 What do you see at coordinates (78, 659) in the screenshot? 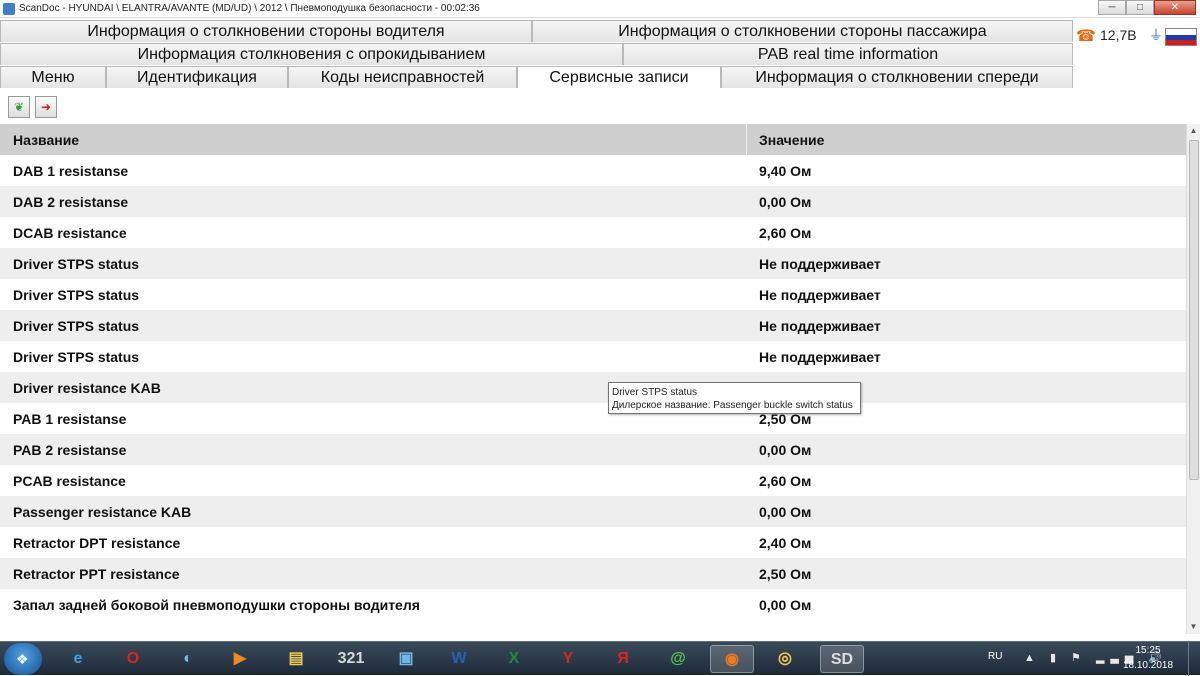
I see `taskbar-app-ie: e` at bounding box center [78, 659].